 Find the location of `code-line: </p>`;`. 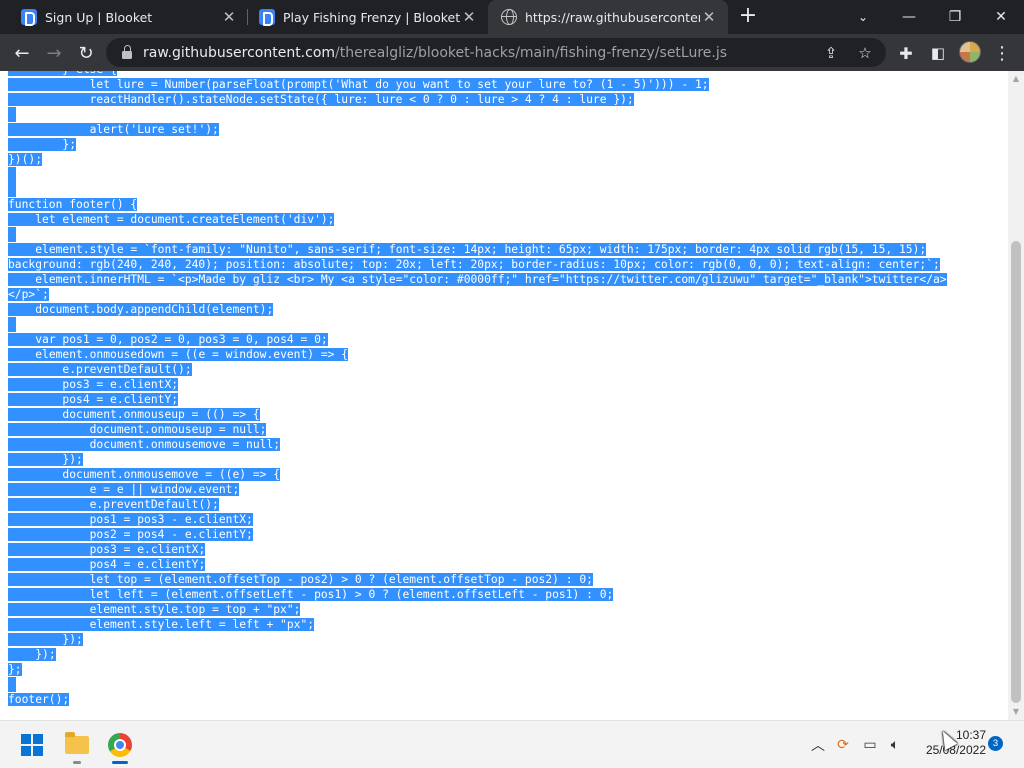

code-line: </p>`; is located at coordinates (477, 294).